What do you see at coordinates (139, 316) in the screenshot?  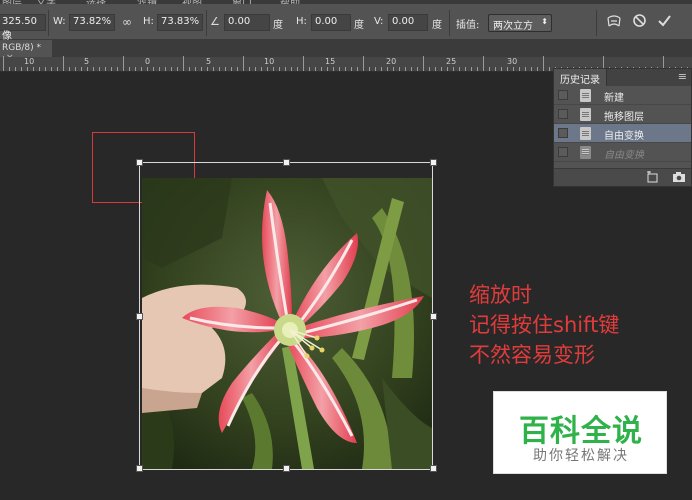 I see `transform-handle-left` at bounding box center [139, 316].